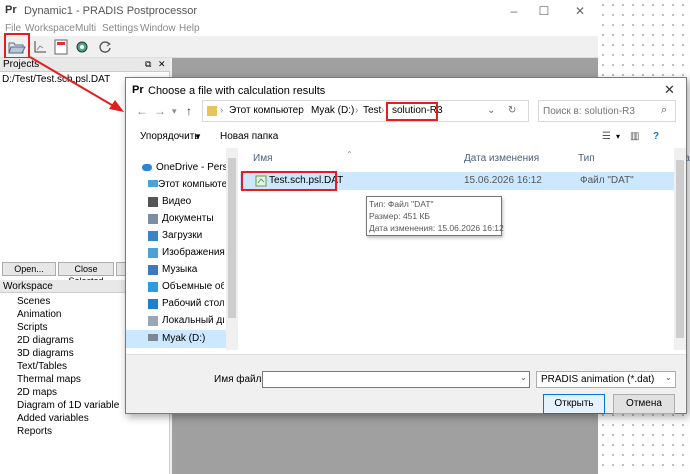 This screenshot has height=474, width=690. Describe the element at coordinates (193, 286) in the screenshot. I see `nav-3d-objects: Объемные объе` at that location.